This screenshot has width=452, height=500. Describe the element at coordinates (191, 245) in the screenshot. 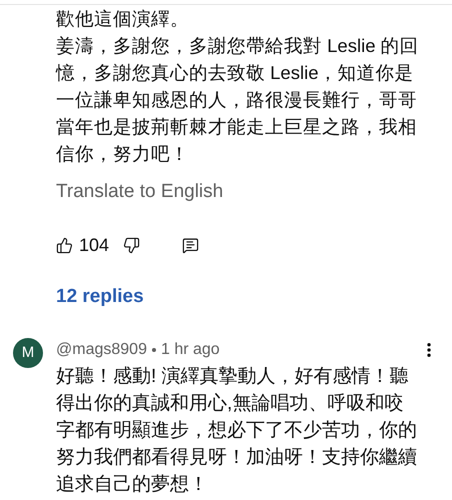

I see `reply-icon` at that location.